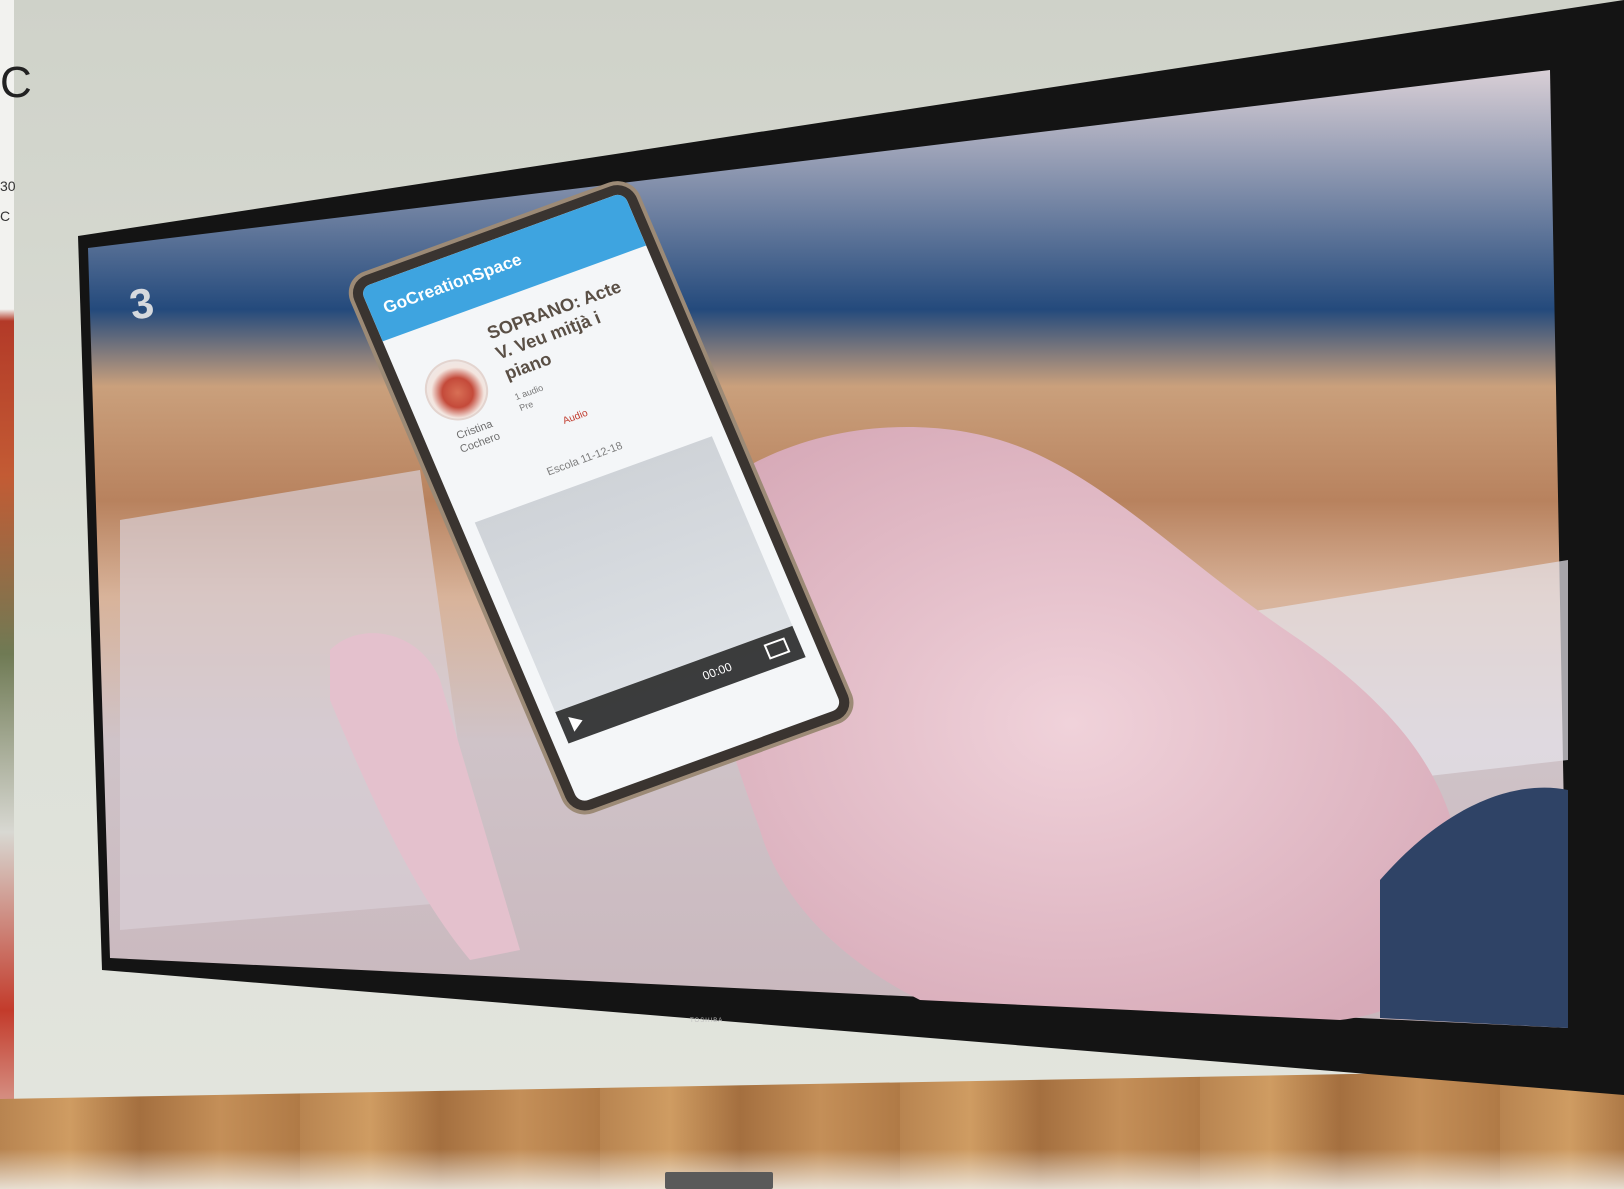 The height and width of the screenshot is (1189, 1624). Describe the element at coordinates (717, 671) in the screenshot. I see `video-time: 00:00` at that location.